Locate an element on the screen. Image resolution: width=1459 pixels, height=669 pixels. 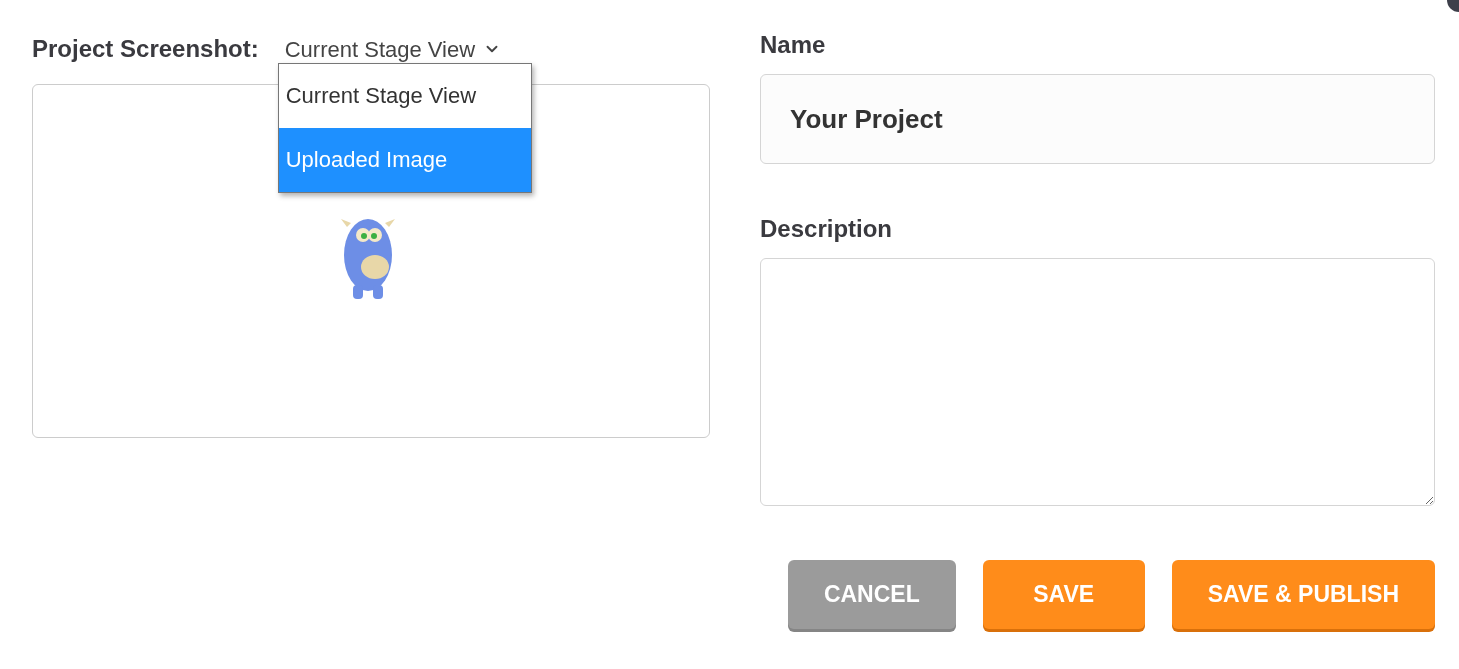
action-button: SAVE is located at coordinates (1063, 594).